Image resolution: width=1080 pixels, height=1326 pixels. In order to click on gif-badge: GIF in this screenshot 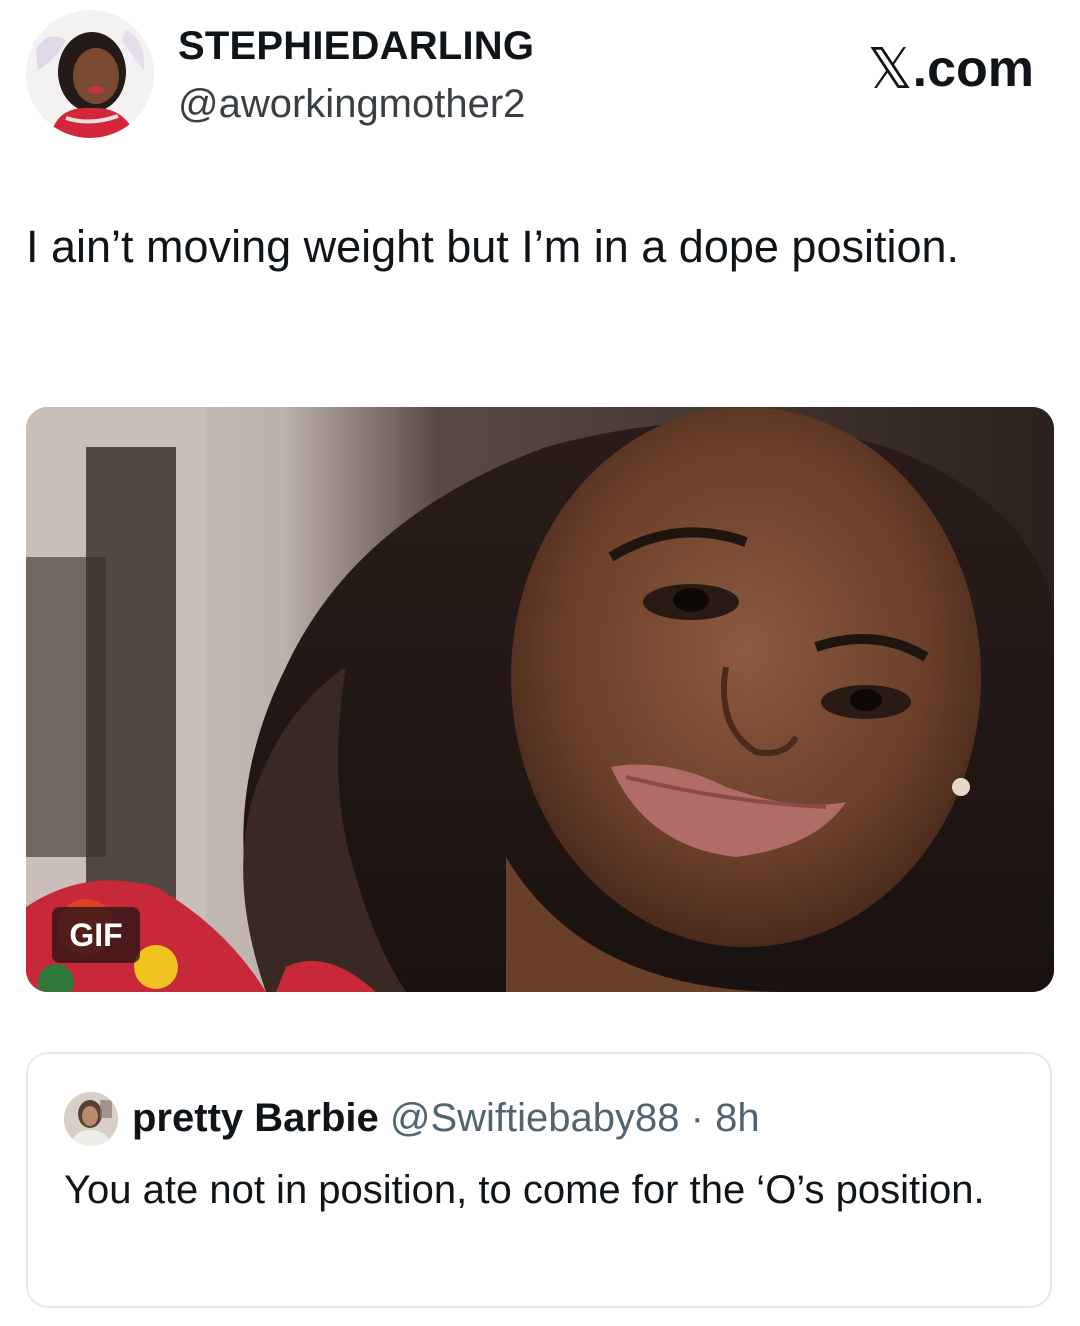, I will do `click(96, 935)`.